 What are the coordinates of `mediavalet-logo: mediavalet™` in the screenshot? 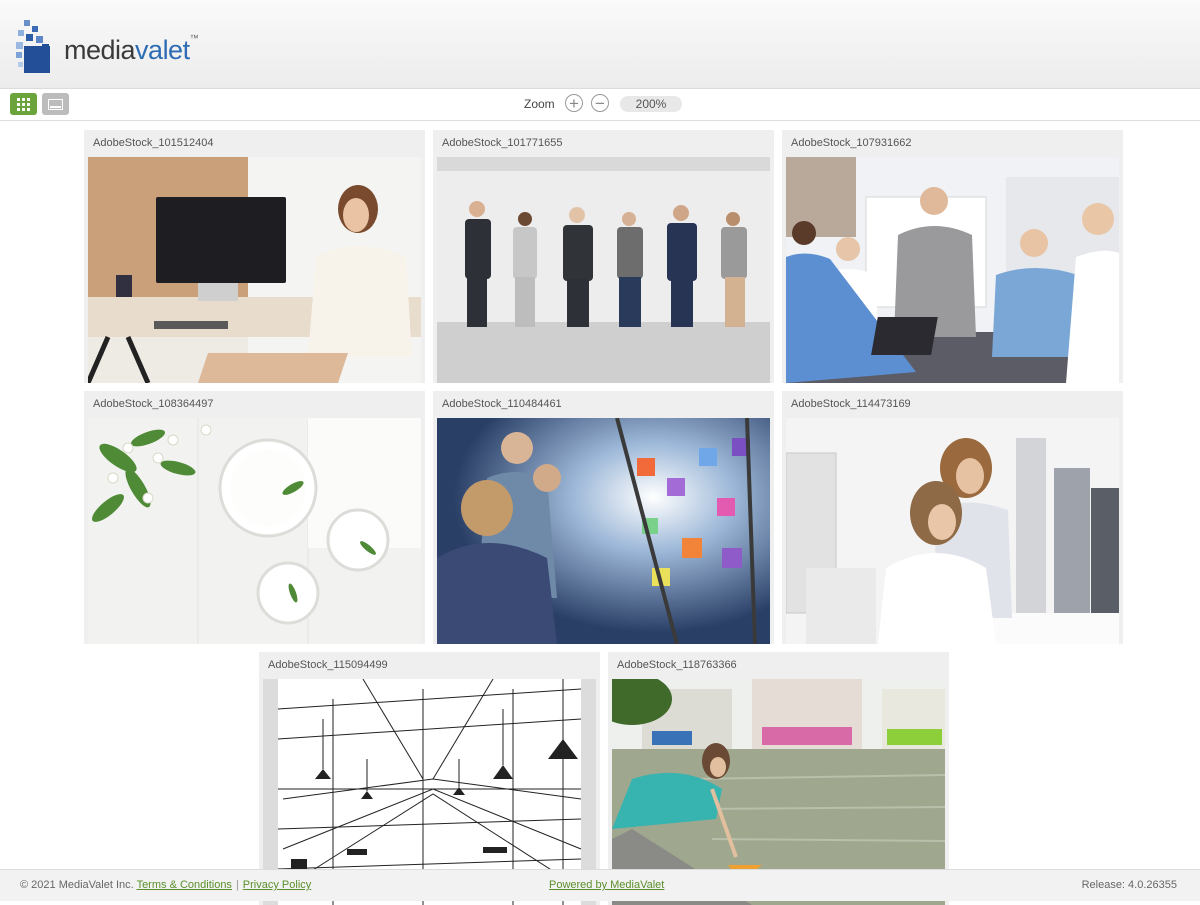 It's located at (106, 47).